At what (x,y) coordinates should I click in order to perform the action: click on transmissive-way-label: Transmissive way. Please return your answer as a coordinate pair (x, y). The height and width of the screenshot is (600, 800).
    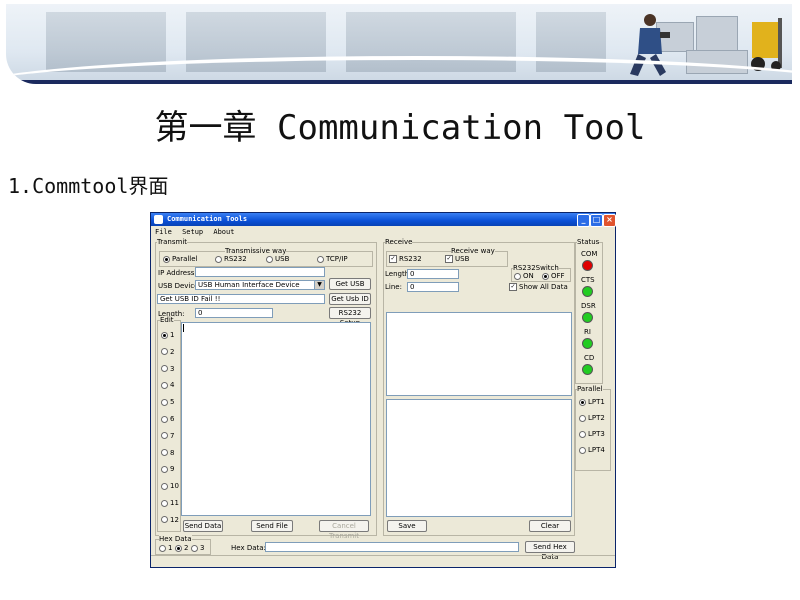
    Looking at the image, I should click on (256, 251).